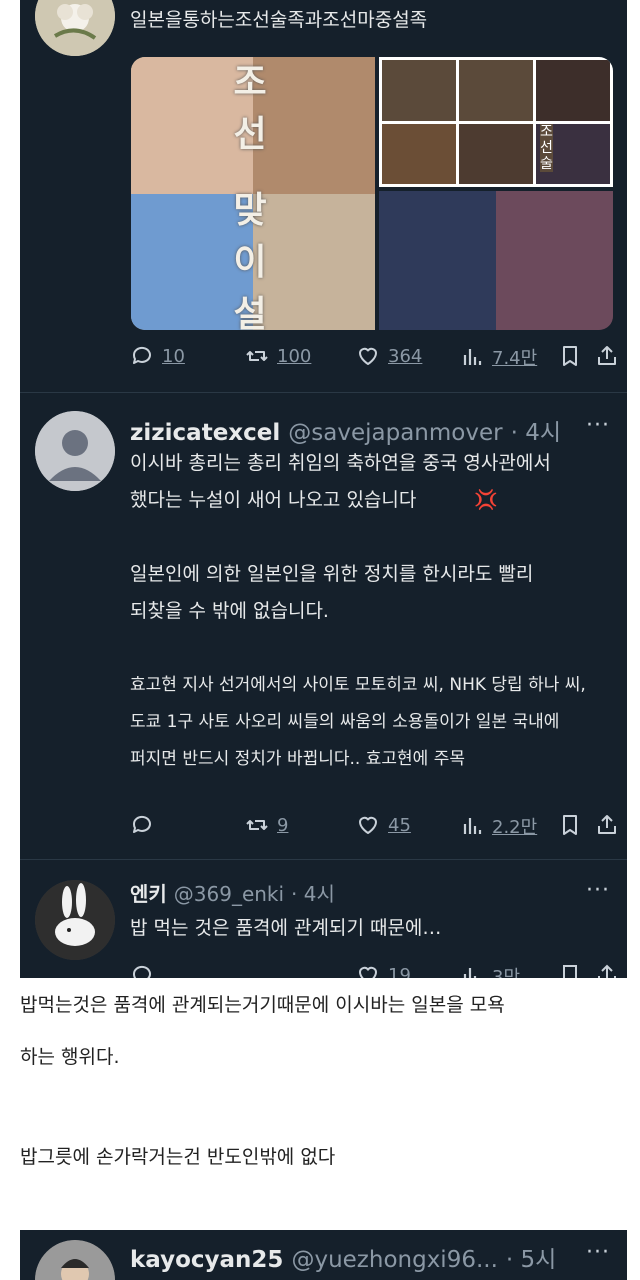 The width and height of the screenshot is (640, 1280). What do you see at coordinates (332, 574) in the screenshot?
I see `tweet-line: 일본인에 의한 일본인을 위한 정치를 한시라도 빨리` at bounding box center [332, 574].